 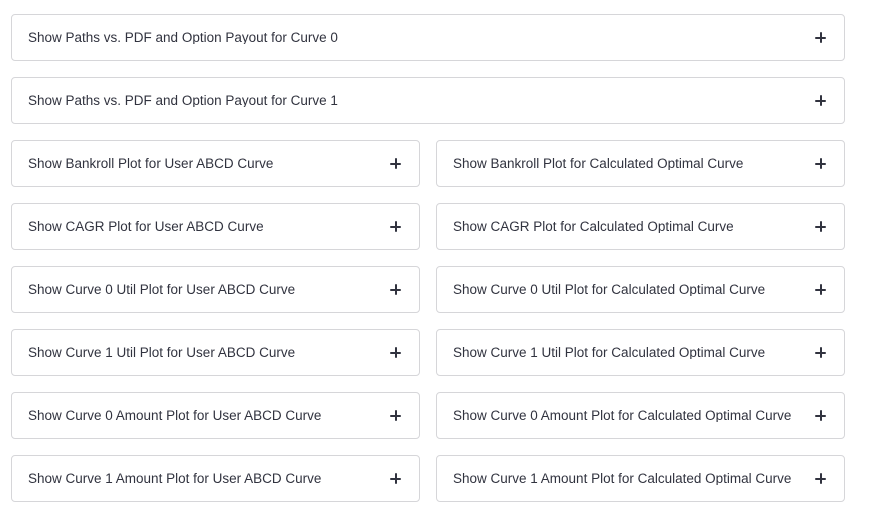 I want to click on expander-cagr-user: Show CAGR Plot for User ABCD Curve, so click(x=215, y=226).